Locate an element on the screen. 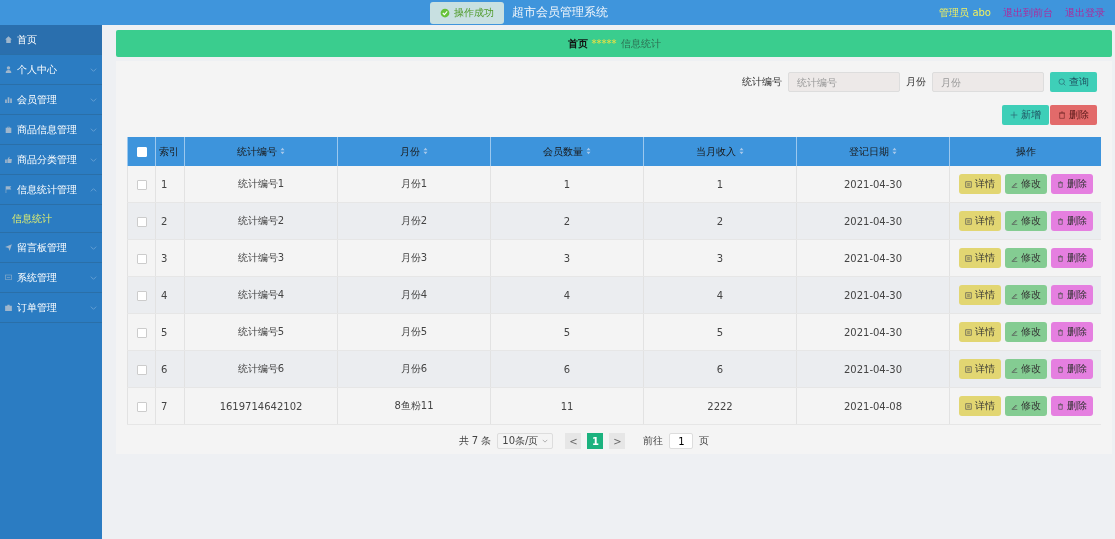 This screenshot has width=1115, height=539. menu-item: 会员管理 is located at coordinates (51, 100).